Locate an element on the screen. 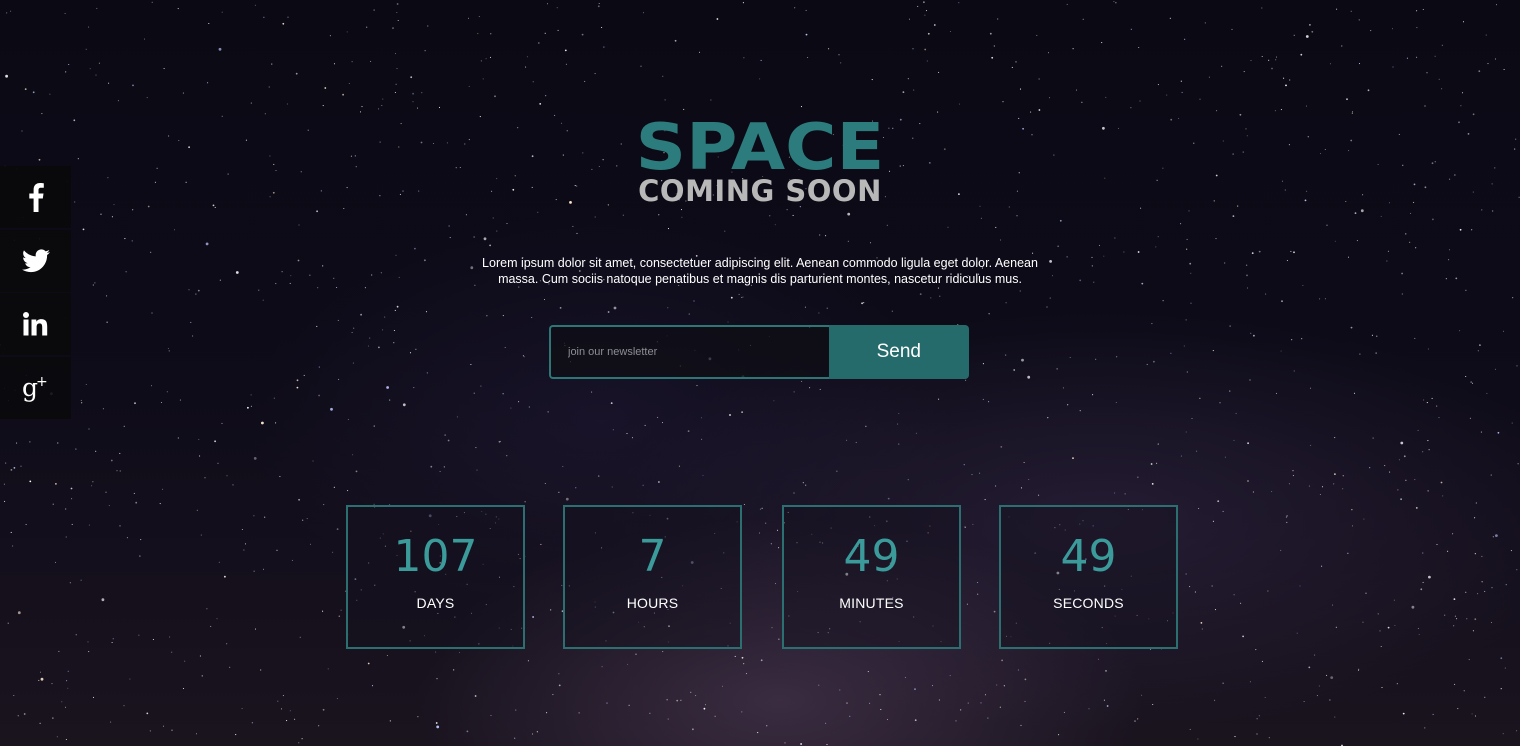 This screenshot has height=746, width=1520. countdown-label: SECONDS is located at coordinates (1088, 603).